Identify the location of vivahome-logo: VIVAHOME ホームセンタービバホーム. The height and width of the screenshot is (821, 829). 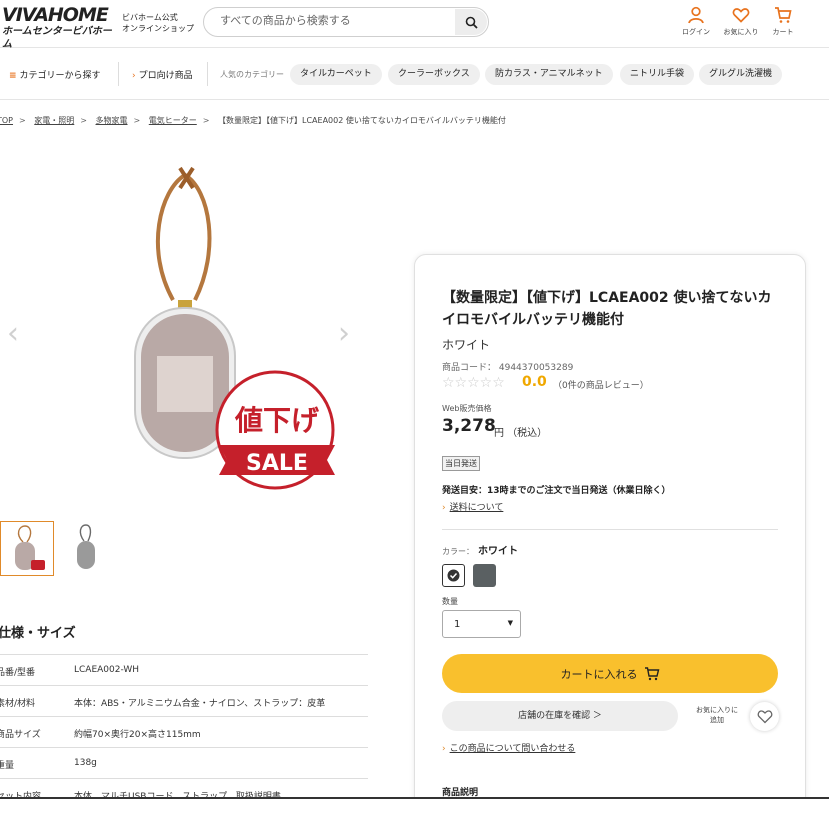
(58, 27).